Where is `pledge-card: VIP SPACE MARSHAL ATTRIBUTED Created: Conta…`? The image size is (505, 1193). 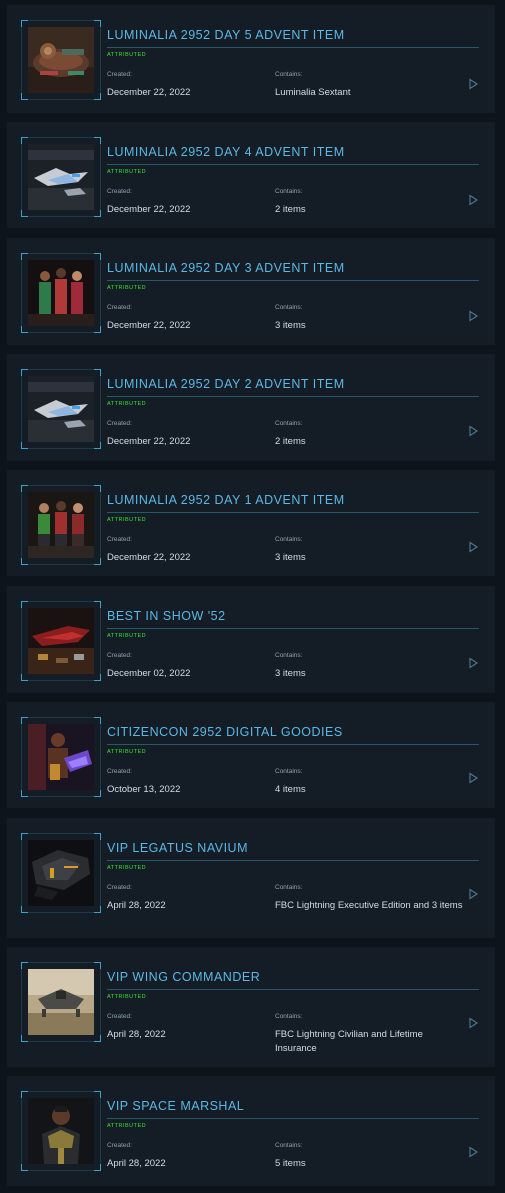
pledge-card: VIP SPACE MARSHAL ATTRIBUTED Created: Conta… is located at coordinates (251, 1131).